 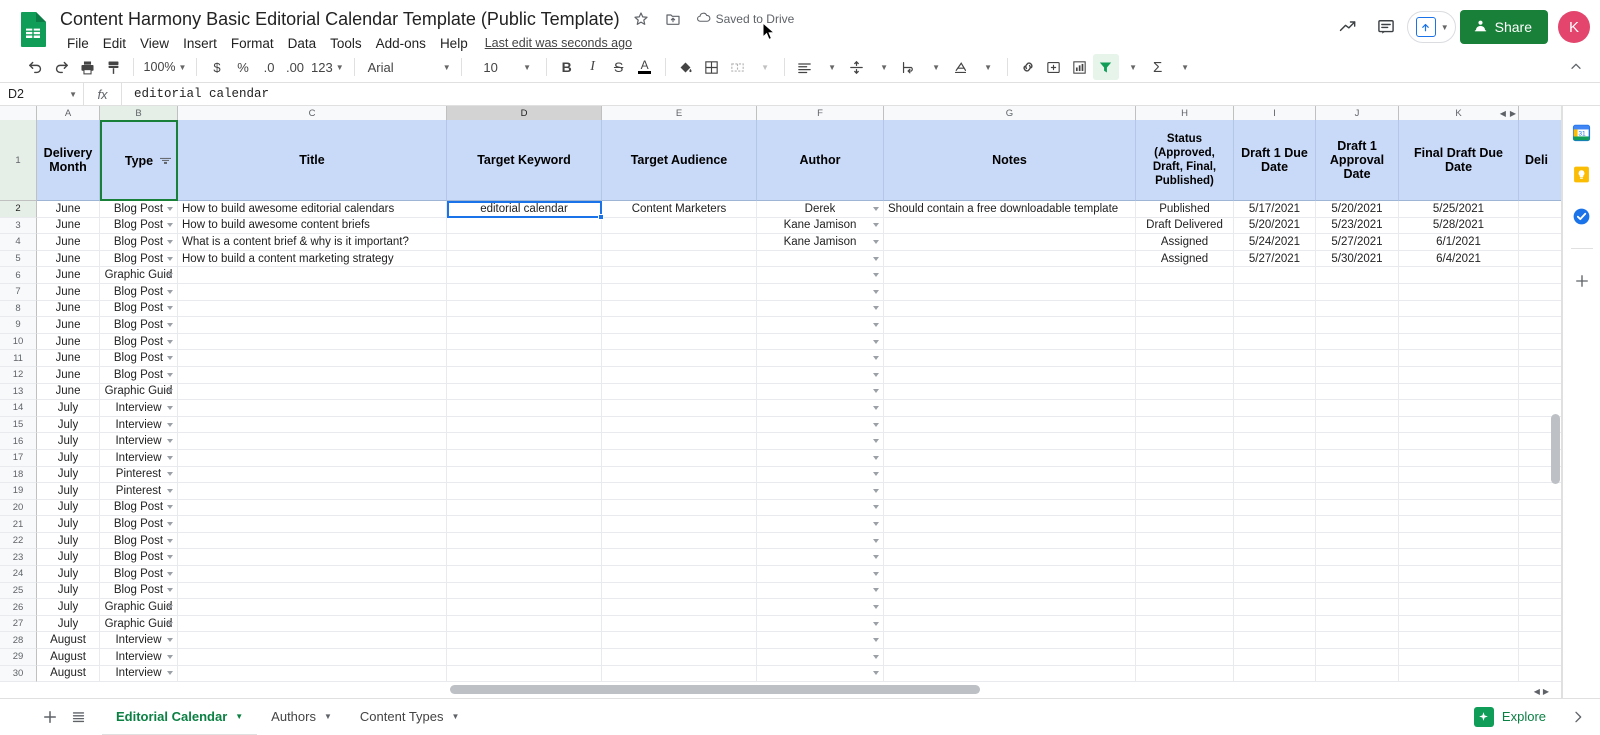 What do you see at coordinates (18, 441) in the screenshot?
I see `row-header-16: 16` at bounding box center [18, 441].